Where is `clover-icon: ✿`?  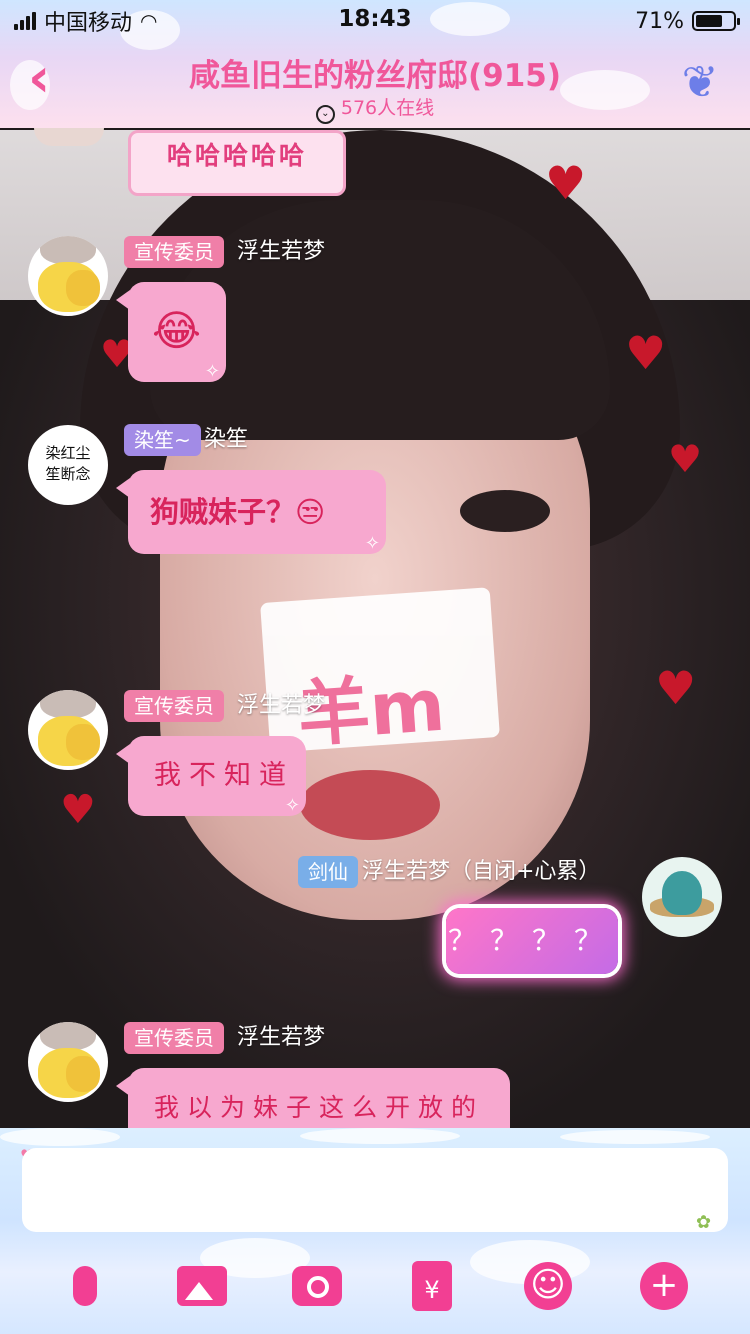
clover-icon: ✿ is located at coordinates (704, 1222).